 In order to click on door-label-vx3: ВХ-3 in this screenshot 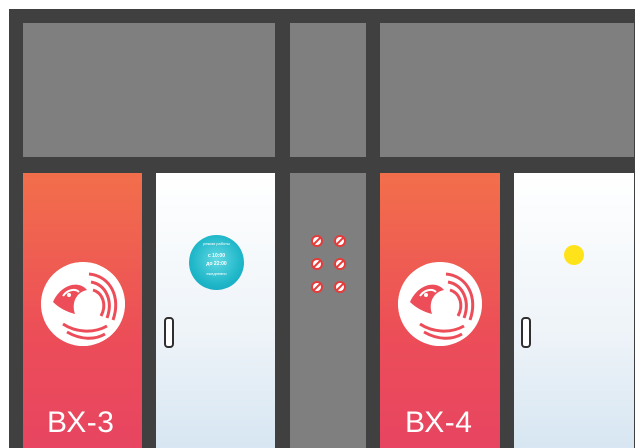, I will do `click(81, 422)`.